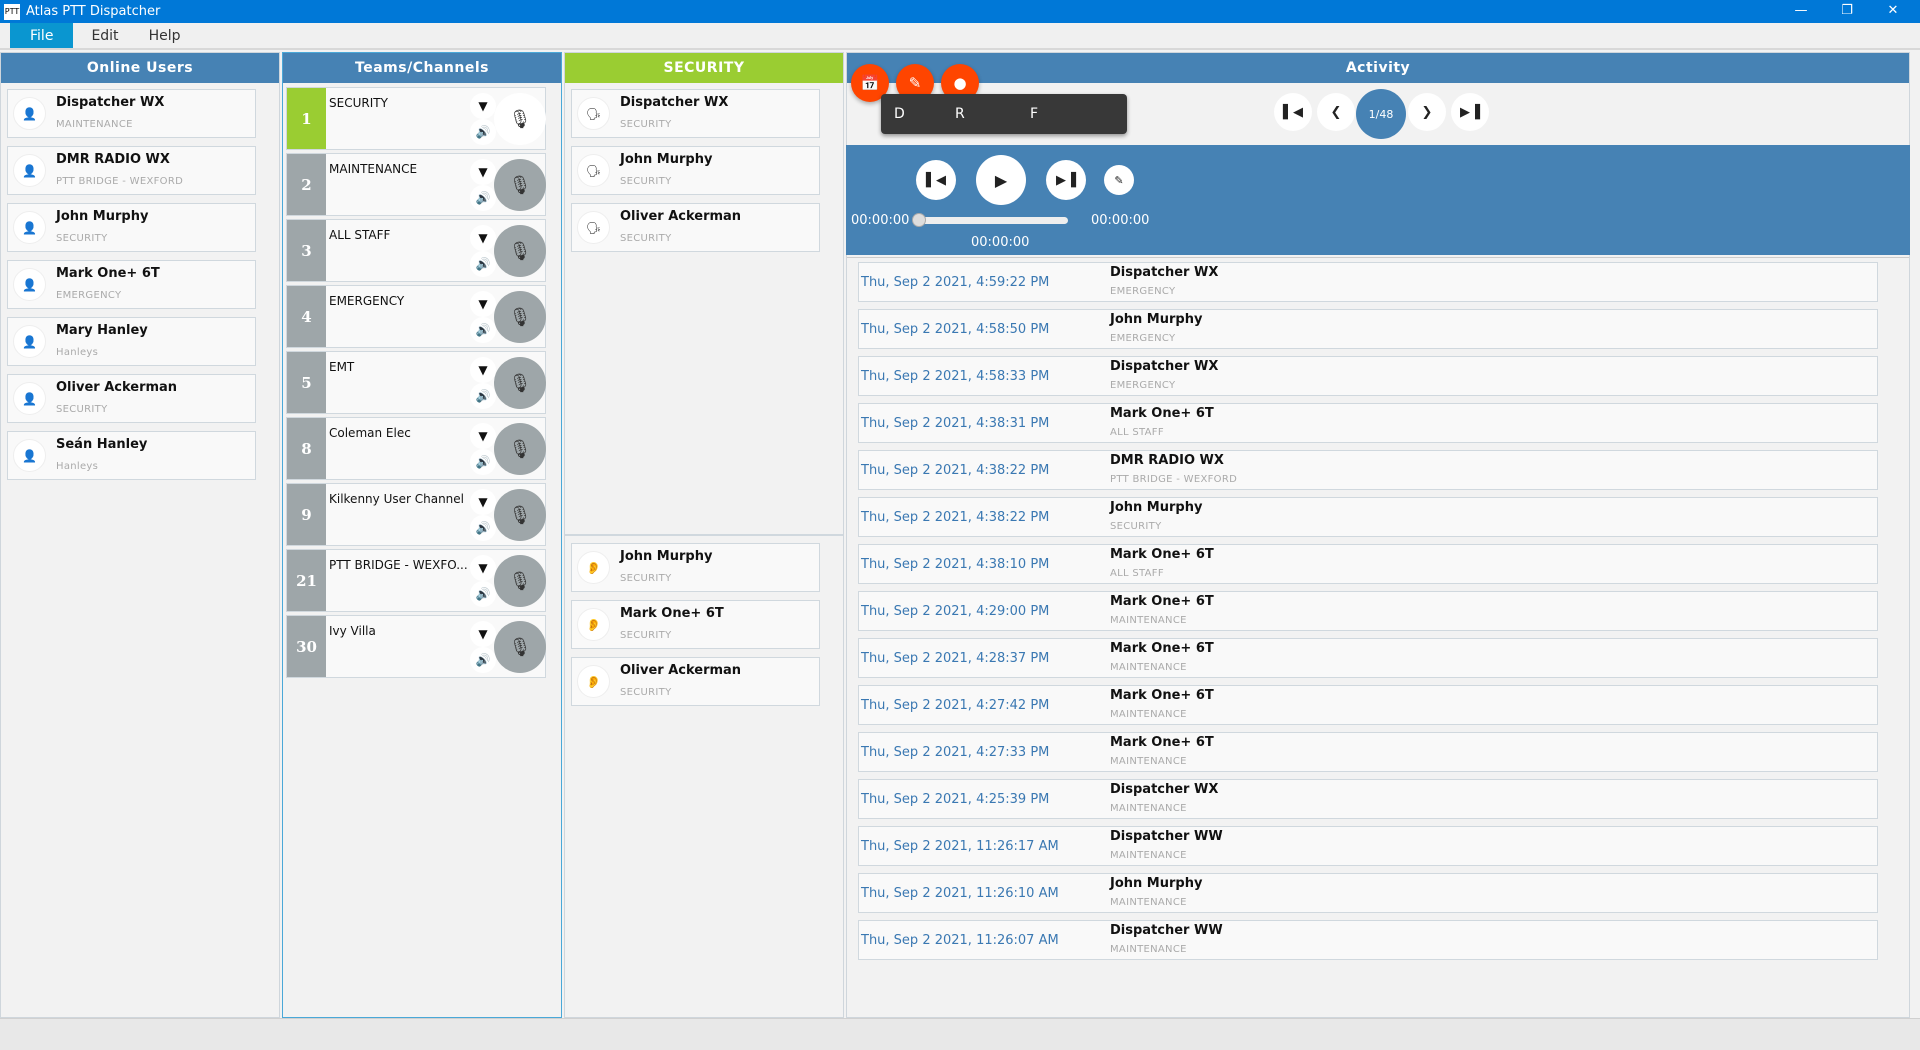  Describe the element at coordinates (695, 170) in the screenshot. I see `talker-card: 🗣 John Murphy SECURITY` at that location.